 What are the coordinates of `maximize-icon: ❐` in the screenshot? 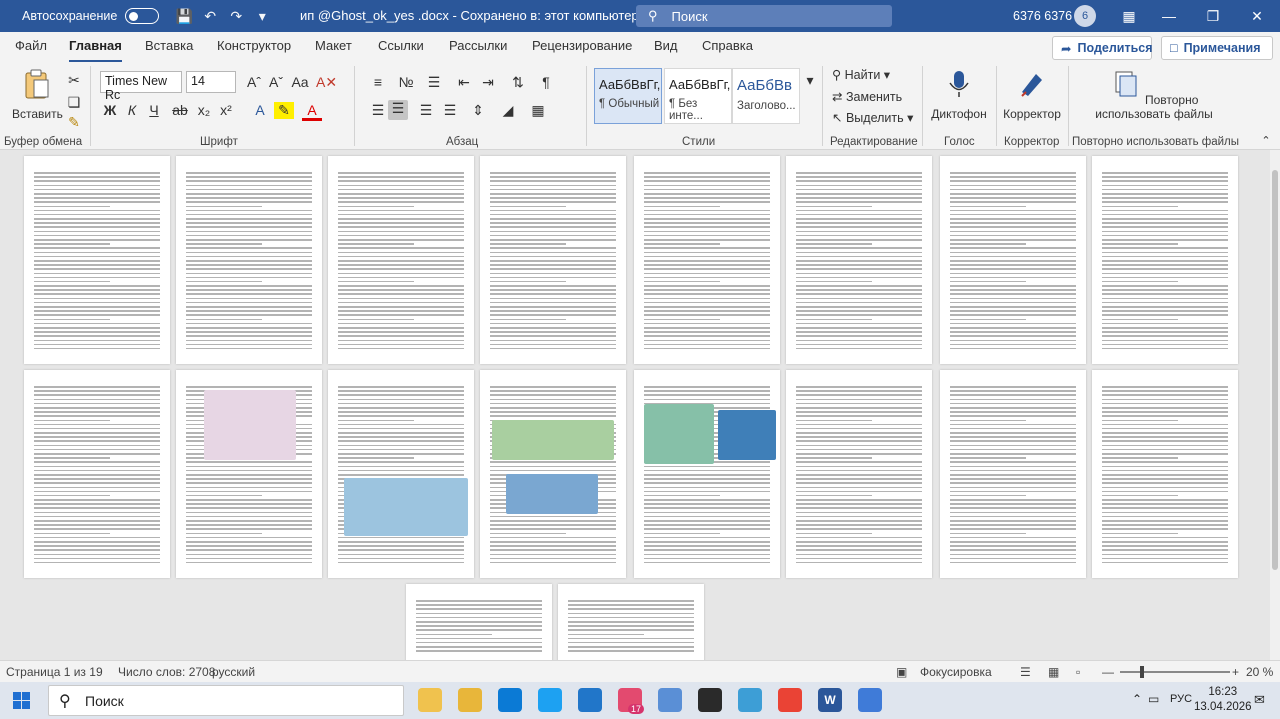 It's located at (1213, 16).